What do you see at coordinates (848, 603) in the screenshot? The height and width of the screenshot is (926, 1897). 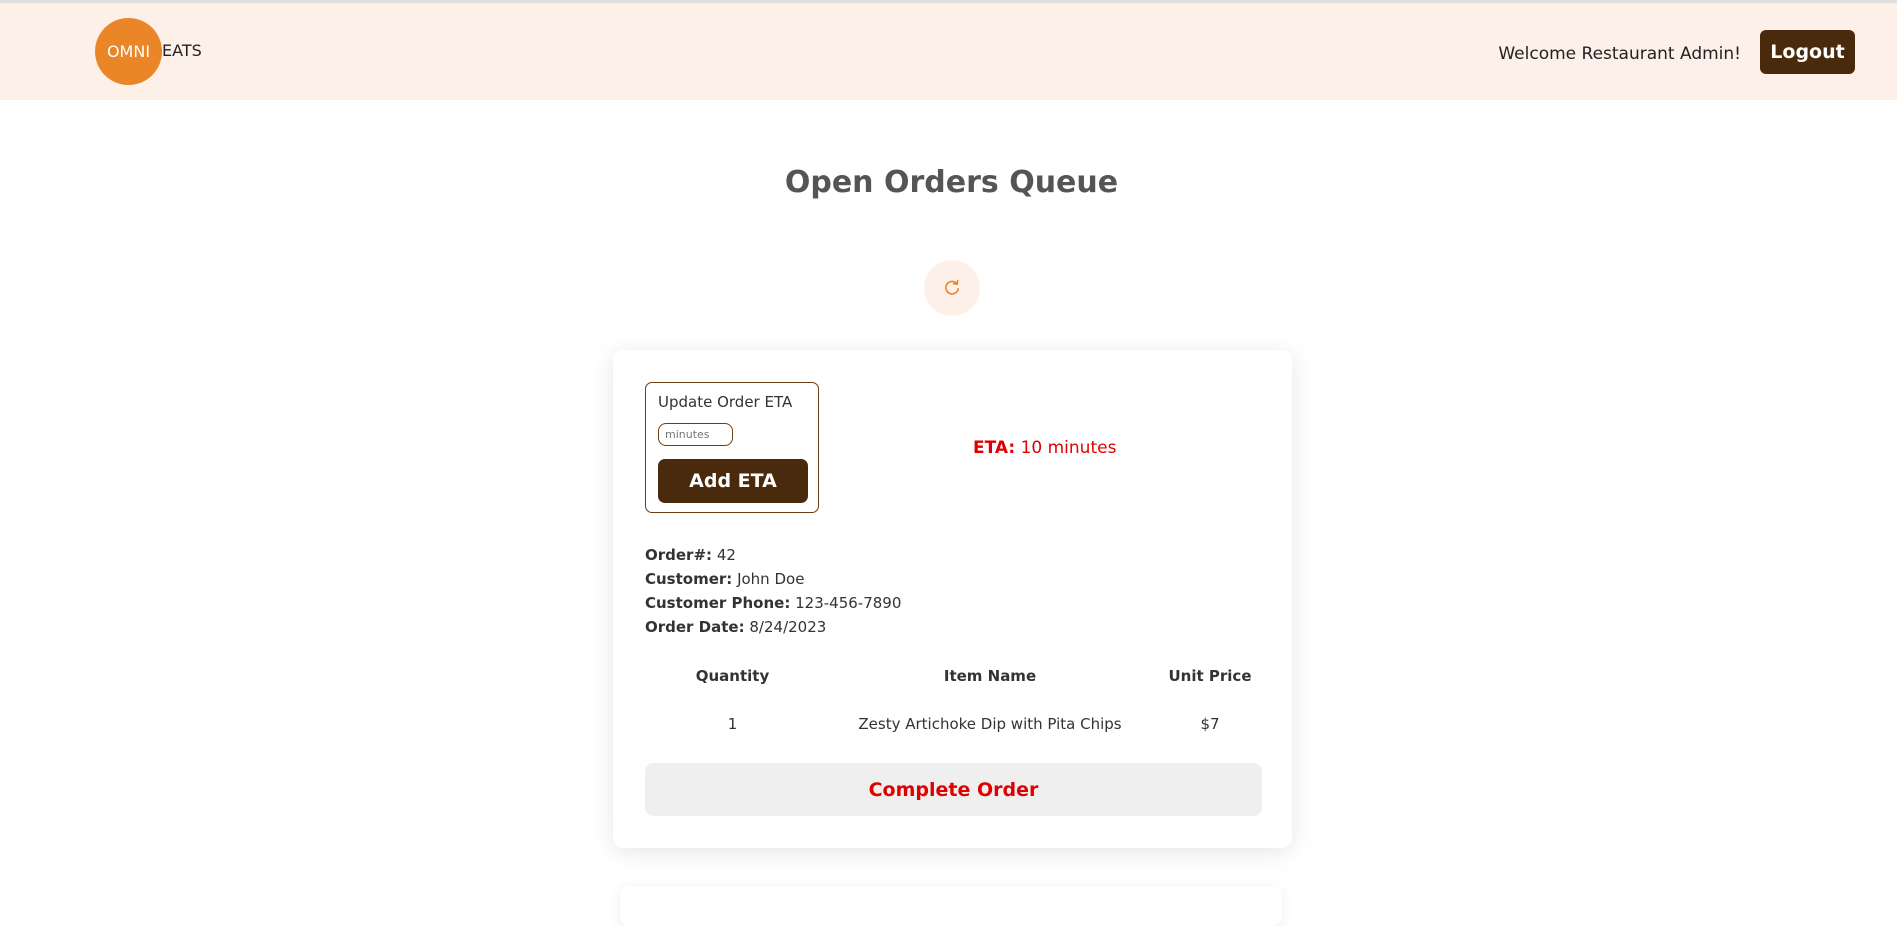 I see `customer-phone: 123-456-7890` at bounding box center [848, 603].